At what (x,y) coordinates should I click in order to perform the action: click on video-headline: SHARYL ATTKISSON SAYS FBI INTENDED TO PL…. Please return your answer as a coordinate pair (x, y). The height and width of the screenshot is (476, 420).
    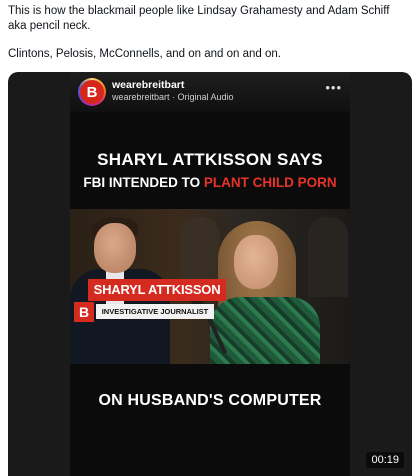
    Looking at the image, I should click on (210, 170).